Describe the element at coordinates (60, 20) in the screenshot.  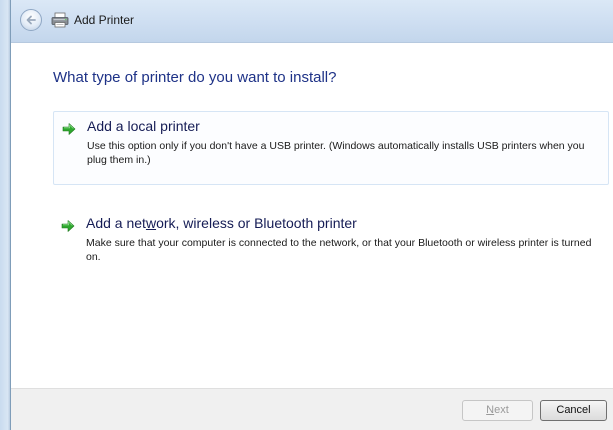
I see `printer-icon` at that location.